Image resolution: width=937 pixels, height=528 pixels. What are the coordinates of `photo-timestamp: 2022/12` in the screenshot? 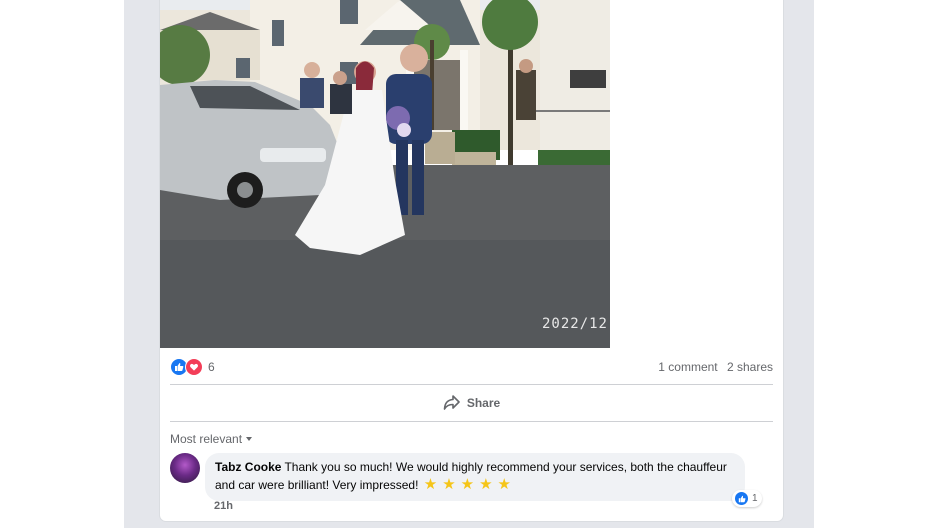 It's located at (574, 324).